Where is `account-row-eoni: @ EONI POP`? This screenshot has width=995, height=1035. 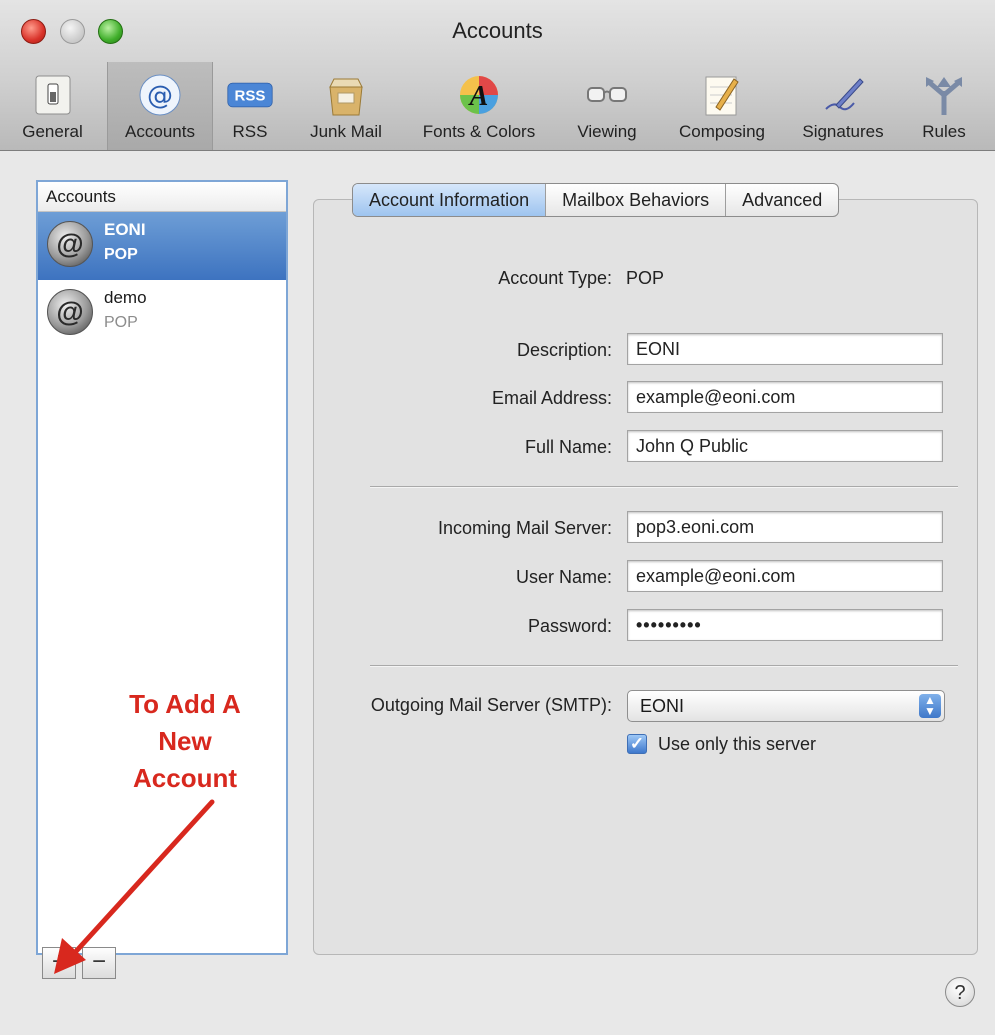
account-row-eoni: @ EONI POP is located at coordinates (162, 246).